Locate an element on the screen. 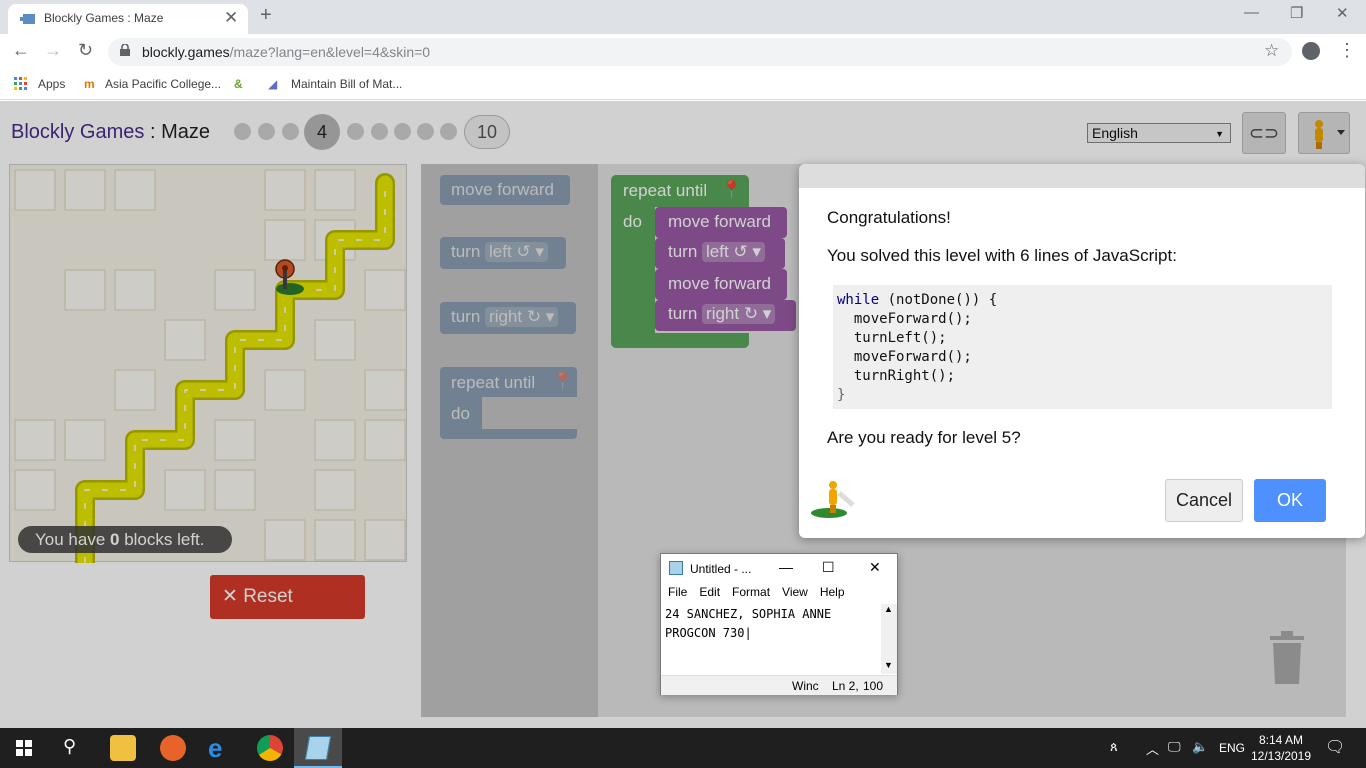 The image size is (1366, 768). menu-format: Format is located at coordinates (751, 592).